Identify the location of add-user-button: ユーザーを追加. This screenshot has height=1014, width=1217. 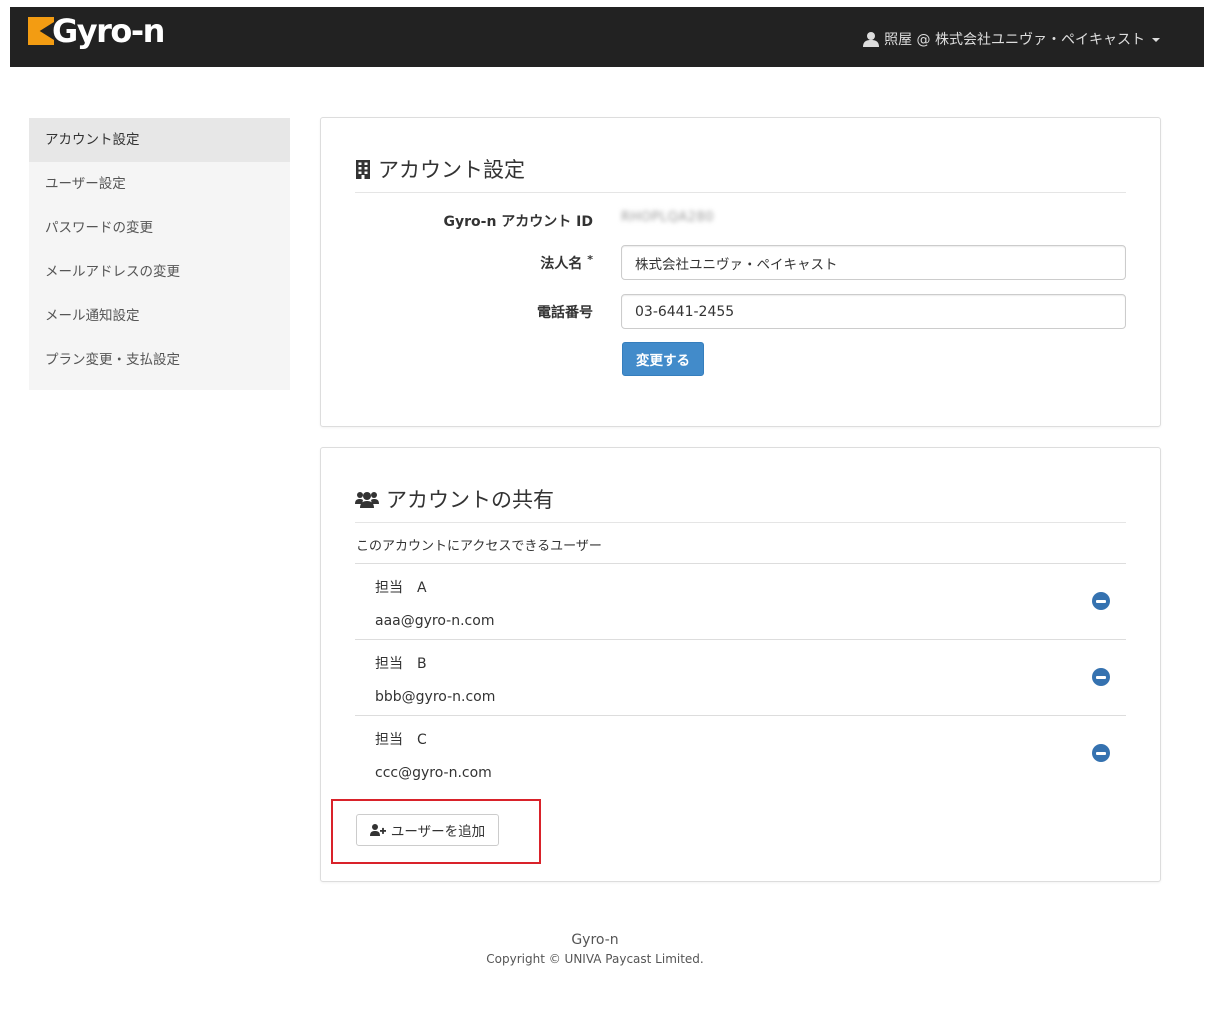
(427, 830).